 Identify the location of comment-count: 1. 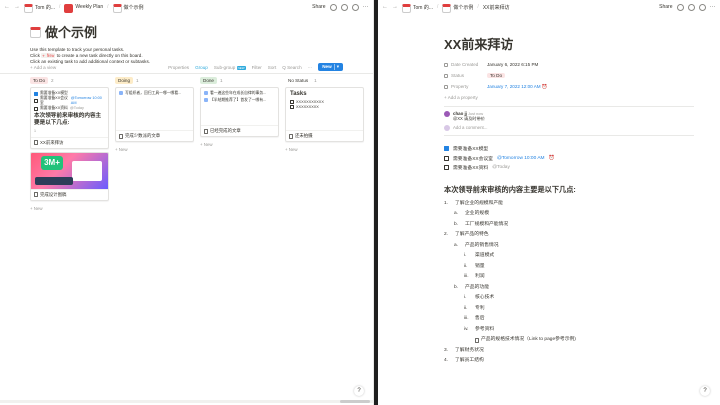
(35, 131).